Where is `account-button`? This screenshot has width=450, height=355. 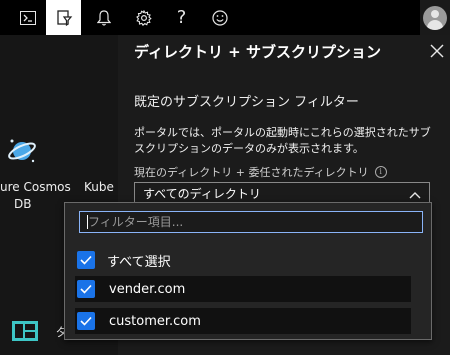
account-button is located at coordinates (435, 17).